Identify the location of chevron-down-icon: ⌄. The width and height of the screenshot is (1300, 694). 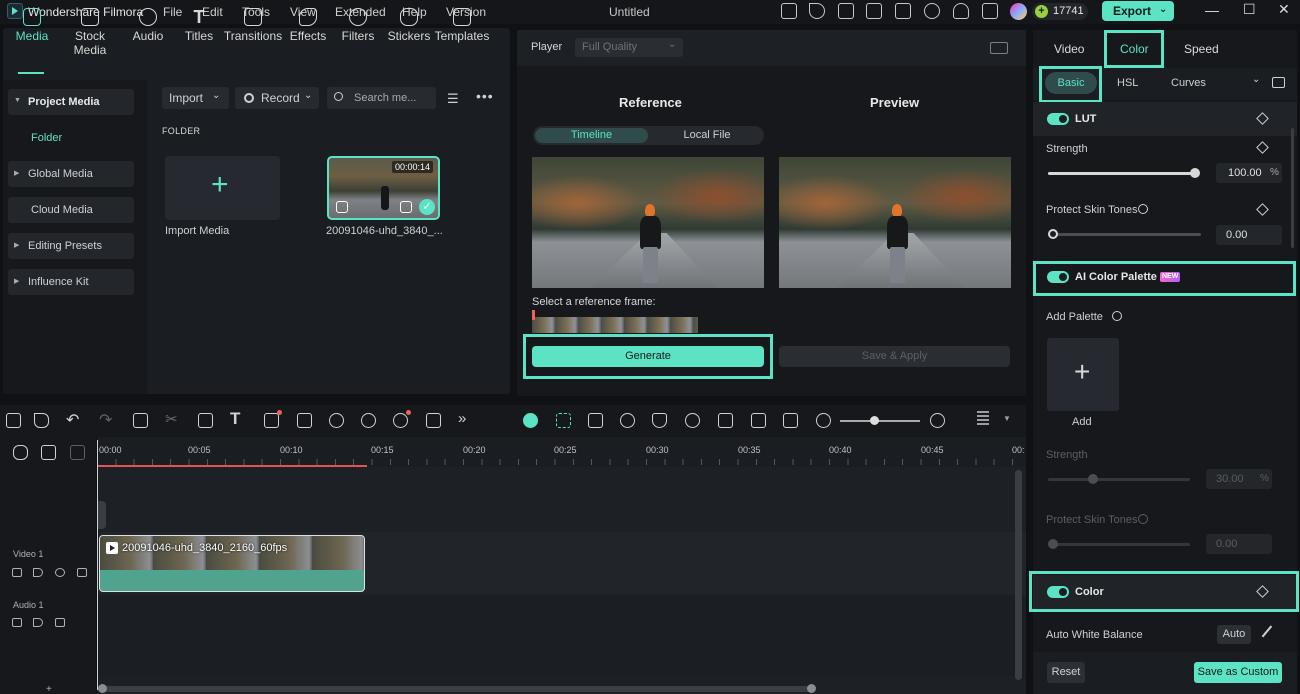
(1256, 79).